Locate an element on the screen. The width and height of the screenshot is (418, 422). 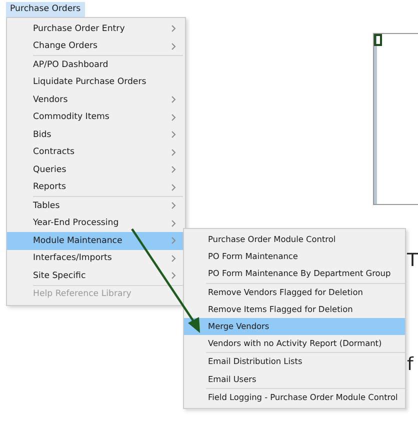
menu-item: Site Specific is located at coordinates (96, 275).